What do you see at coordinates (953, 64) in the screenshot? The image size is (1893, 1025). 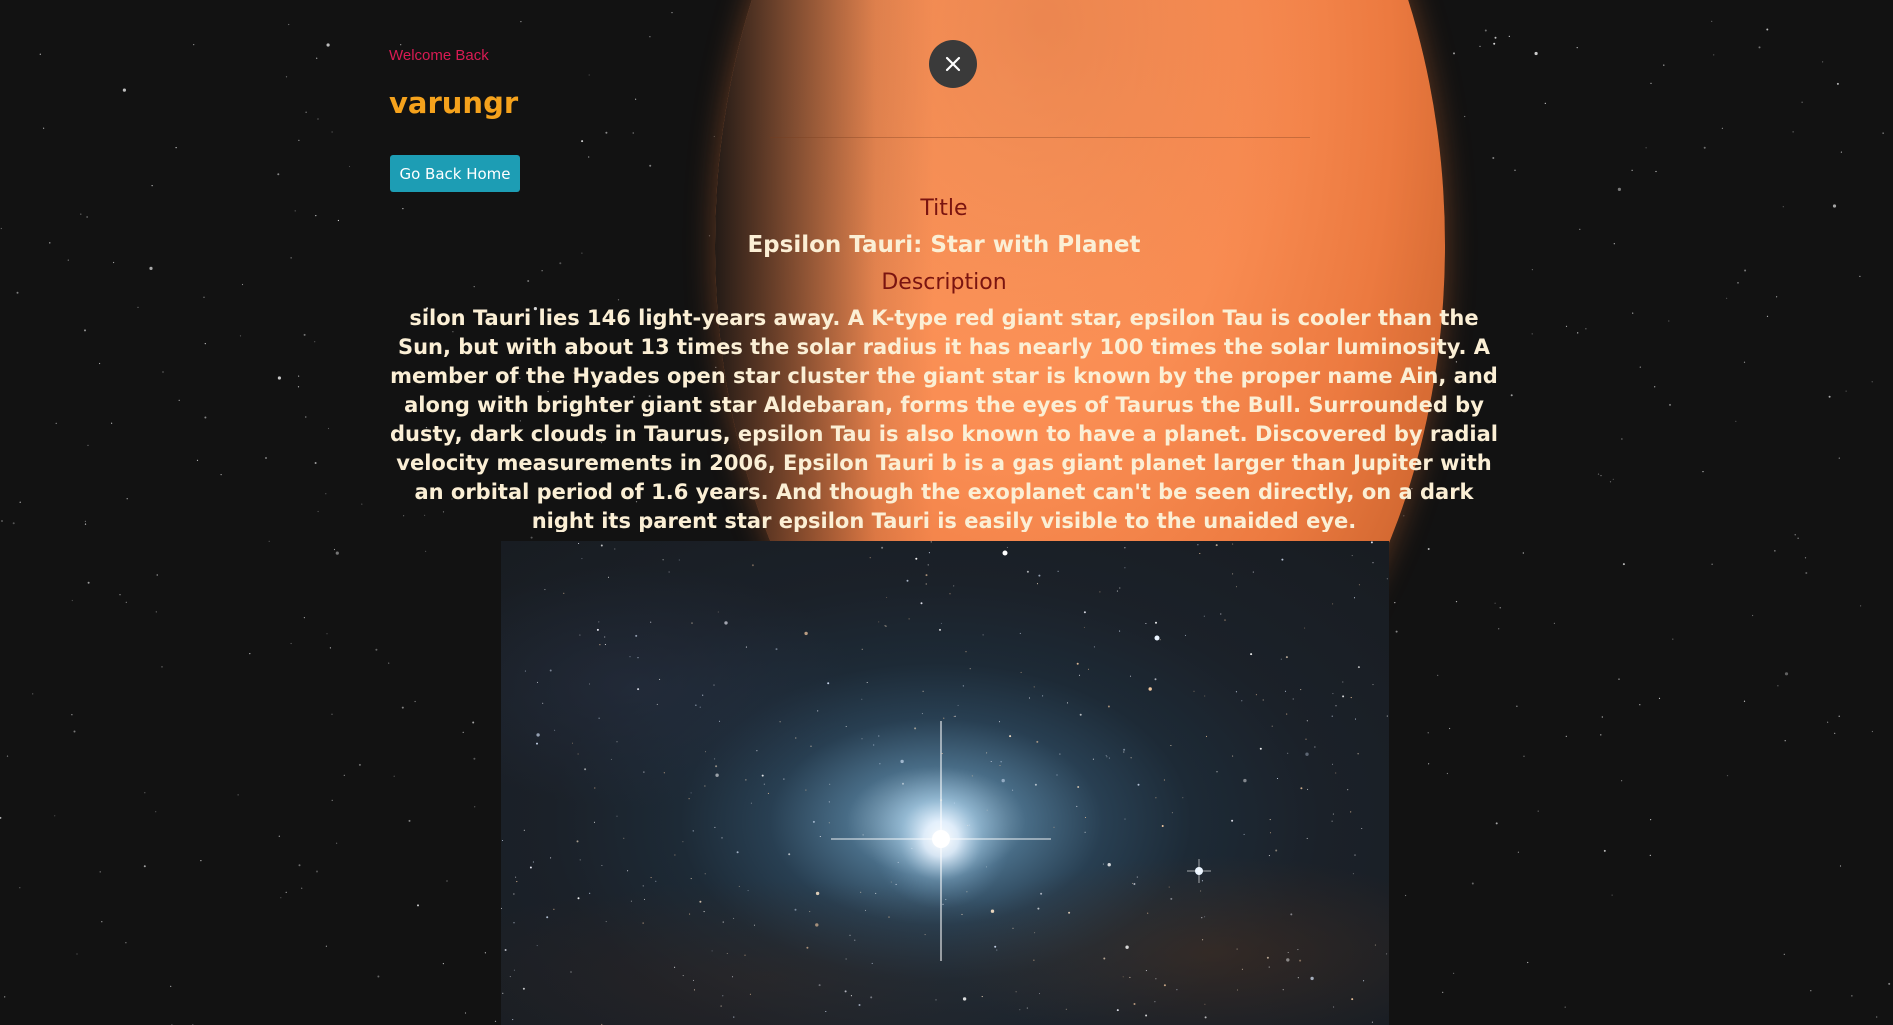 I see `close-button` at bounding box center [953, 64].